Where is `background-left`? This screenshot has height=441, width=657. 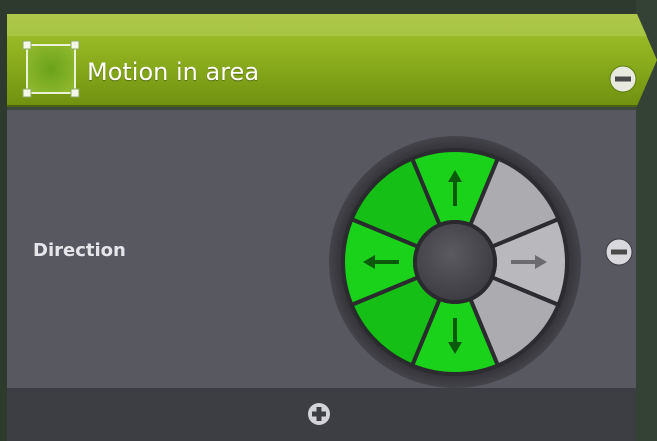 background-left is located at coordinates (3, 220).